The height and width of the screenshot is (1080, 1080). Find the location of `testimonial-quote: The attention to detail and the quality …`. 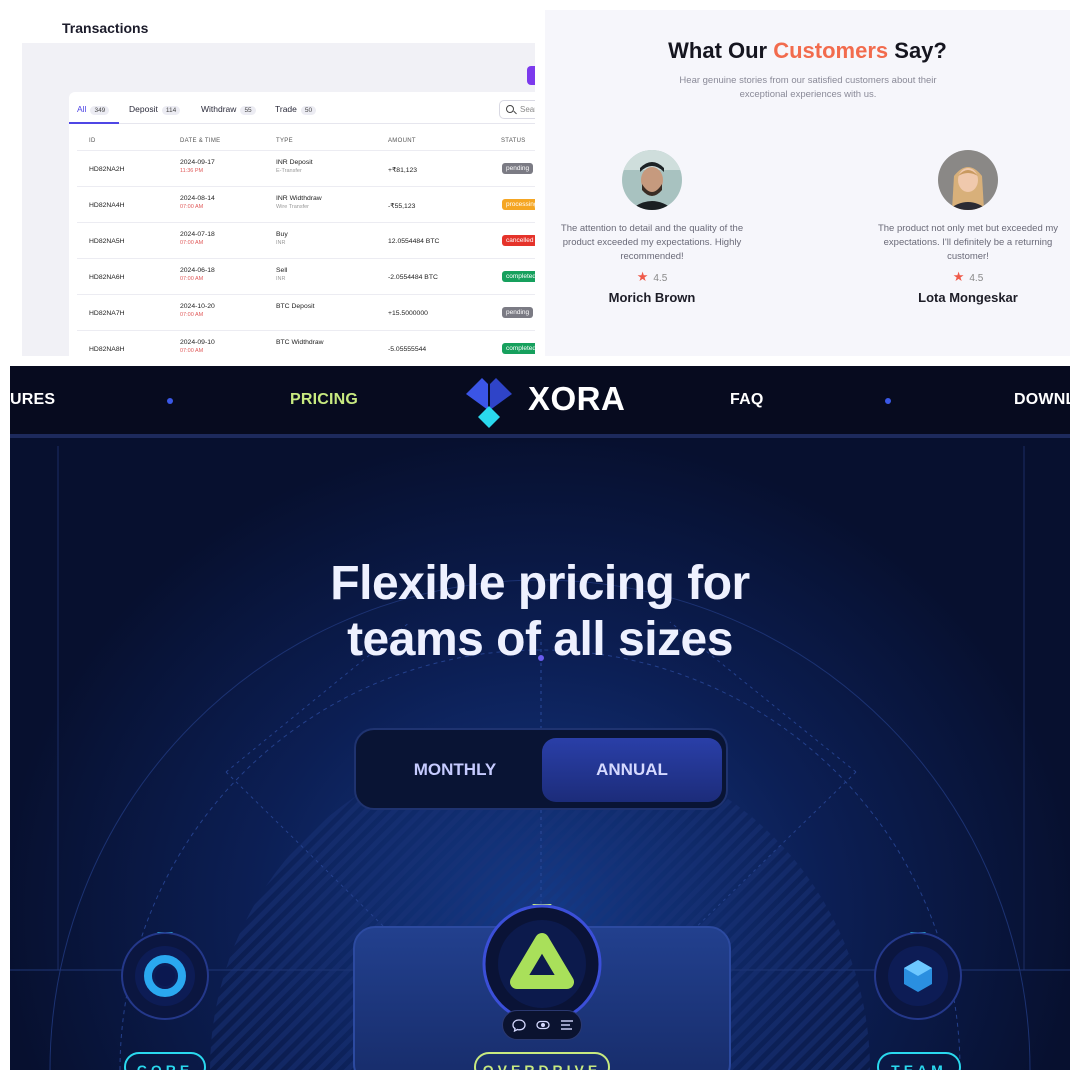

testimonial-quote: The attention to detail and the quality … is located at coordinates (652, 242).